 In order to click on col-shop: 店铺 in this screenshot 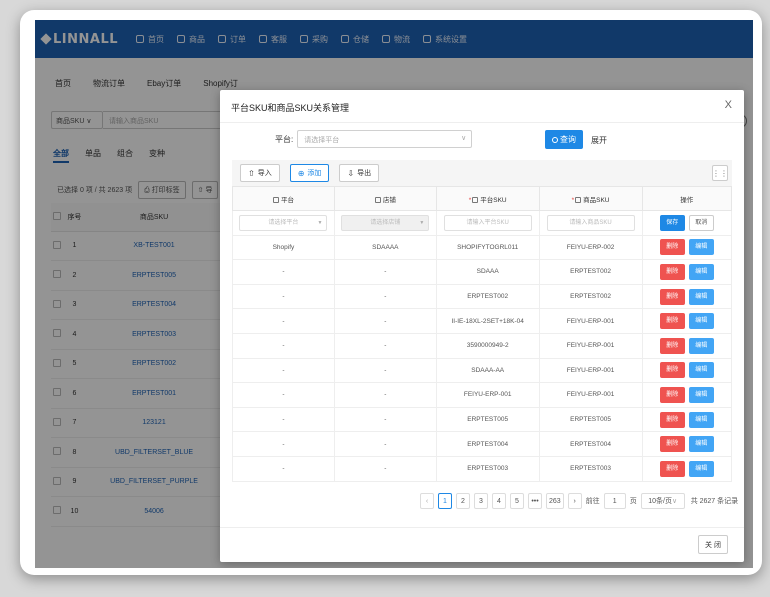, I will do `click(385, 198)`.